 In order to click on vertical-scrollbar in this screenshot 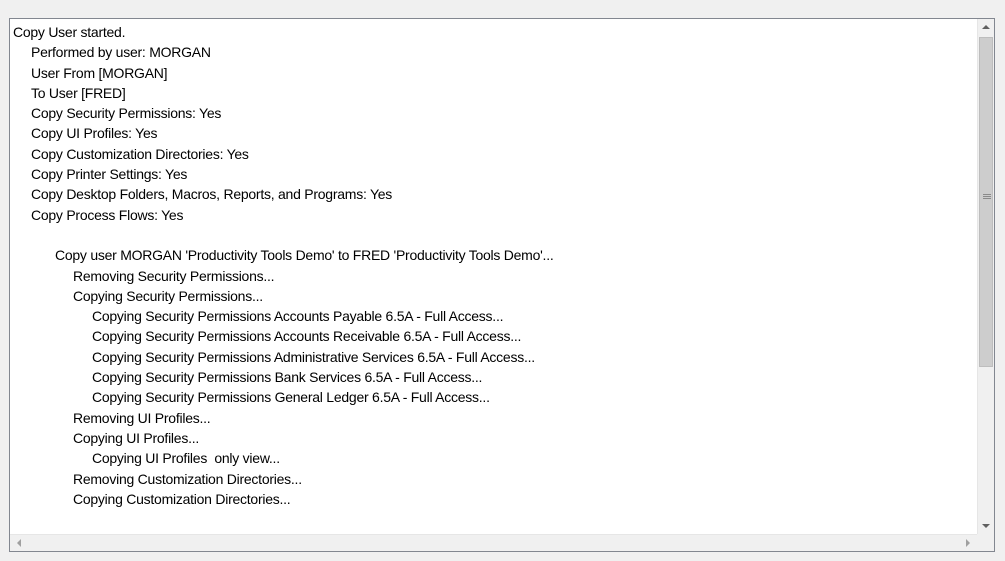, I will do `click(985, 276)`.